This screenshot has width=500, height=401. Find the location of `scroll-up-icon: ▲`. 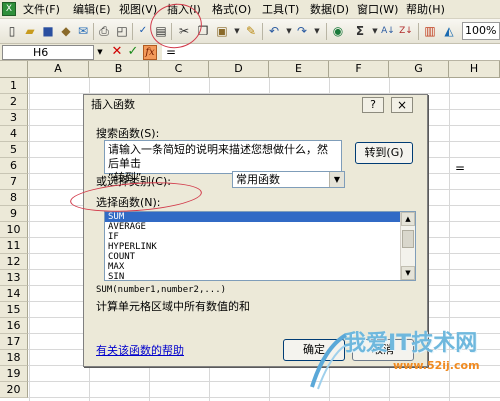

scroll-up-icon: ▲ is located at coordinates (408, 219).